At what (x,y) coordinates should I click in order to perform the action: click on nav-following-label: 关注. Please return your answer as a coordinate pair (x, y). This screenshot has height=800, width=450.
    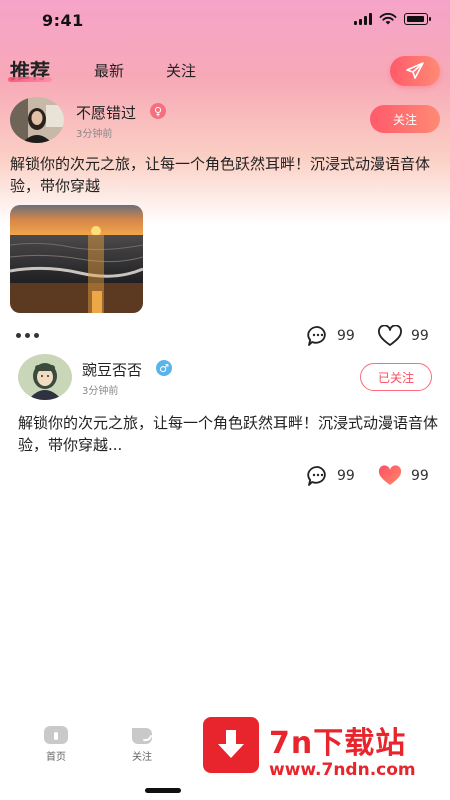
    Looking at the image, I should click on (142, 757).